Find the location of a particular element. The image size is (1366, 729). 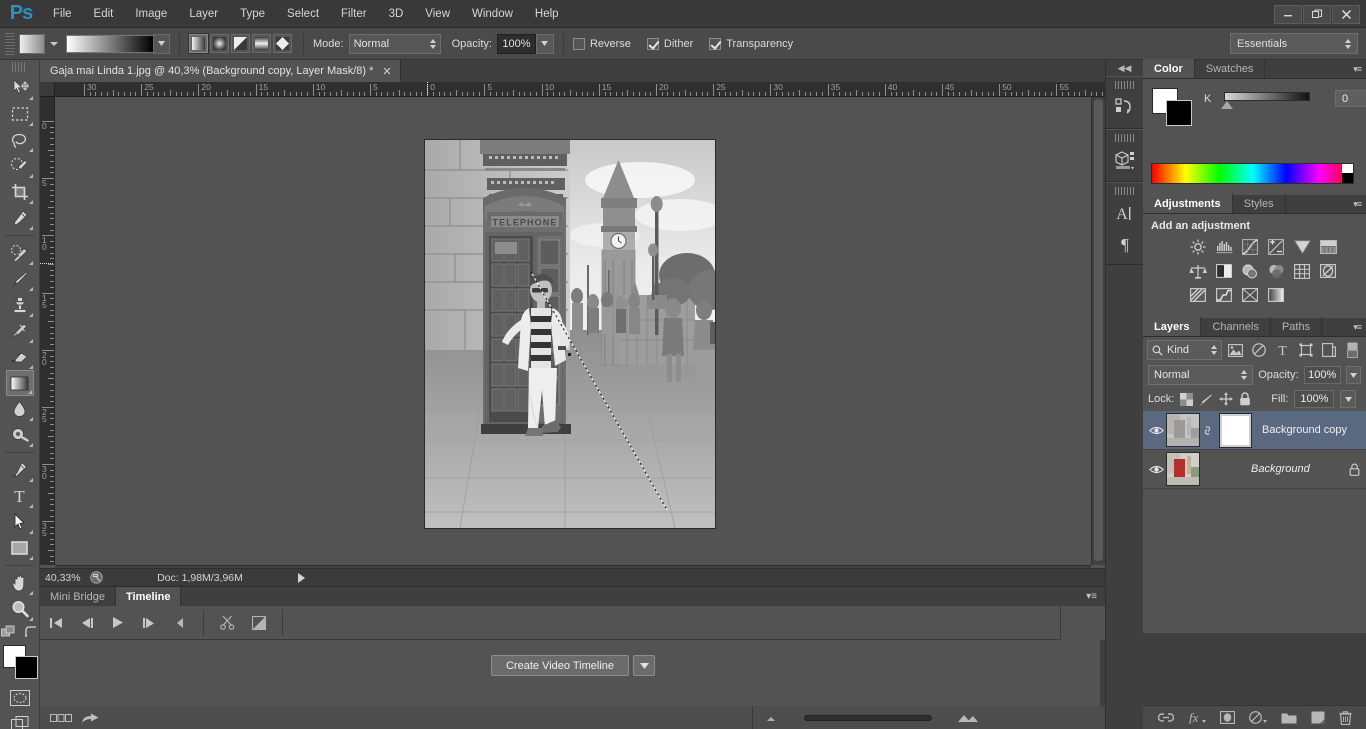

gradient-map-icon is located at coordinates (1276, 295).